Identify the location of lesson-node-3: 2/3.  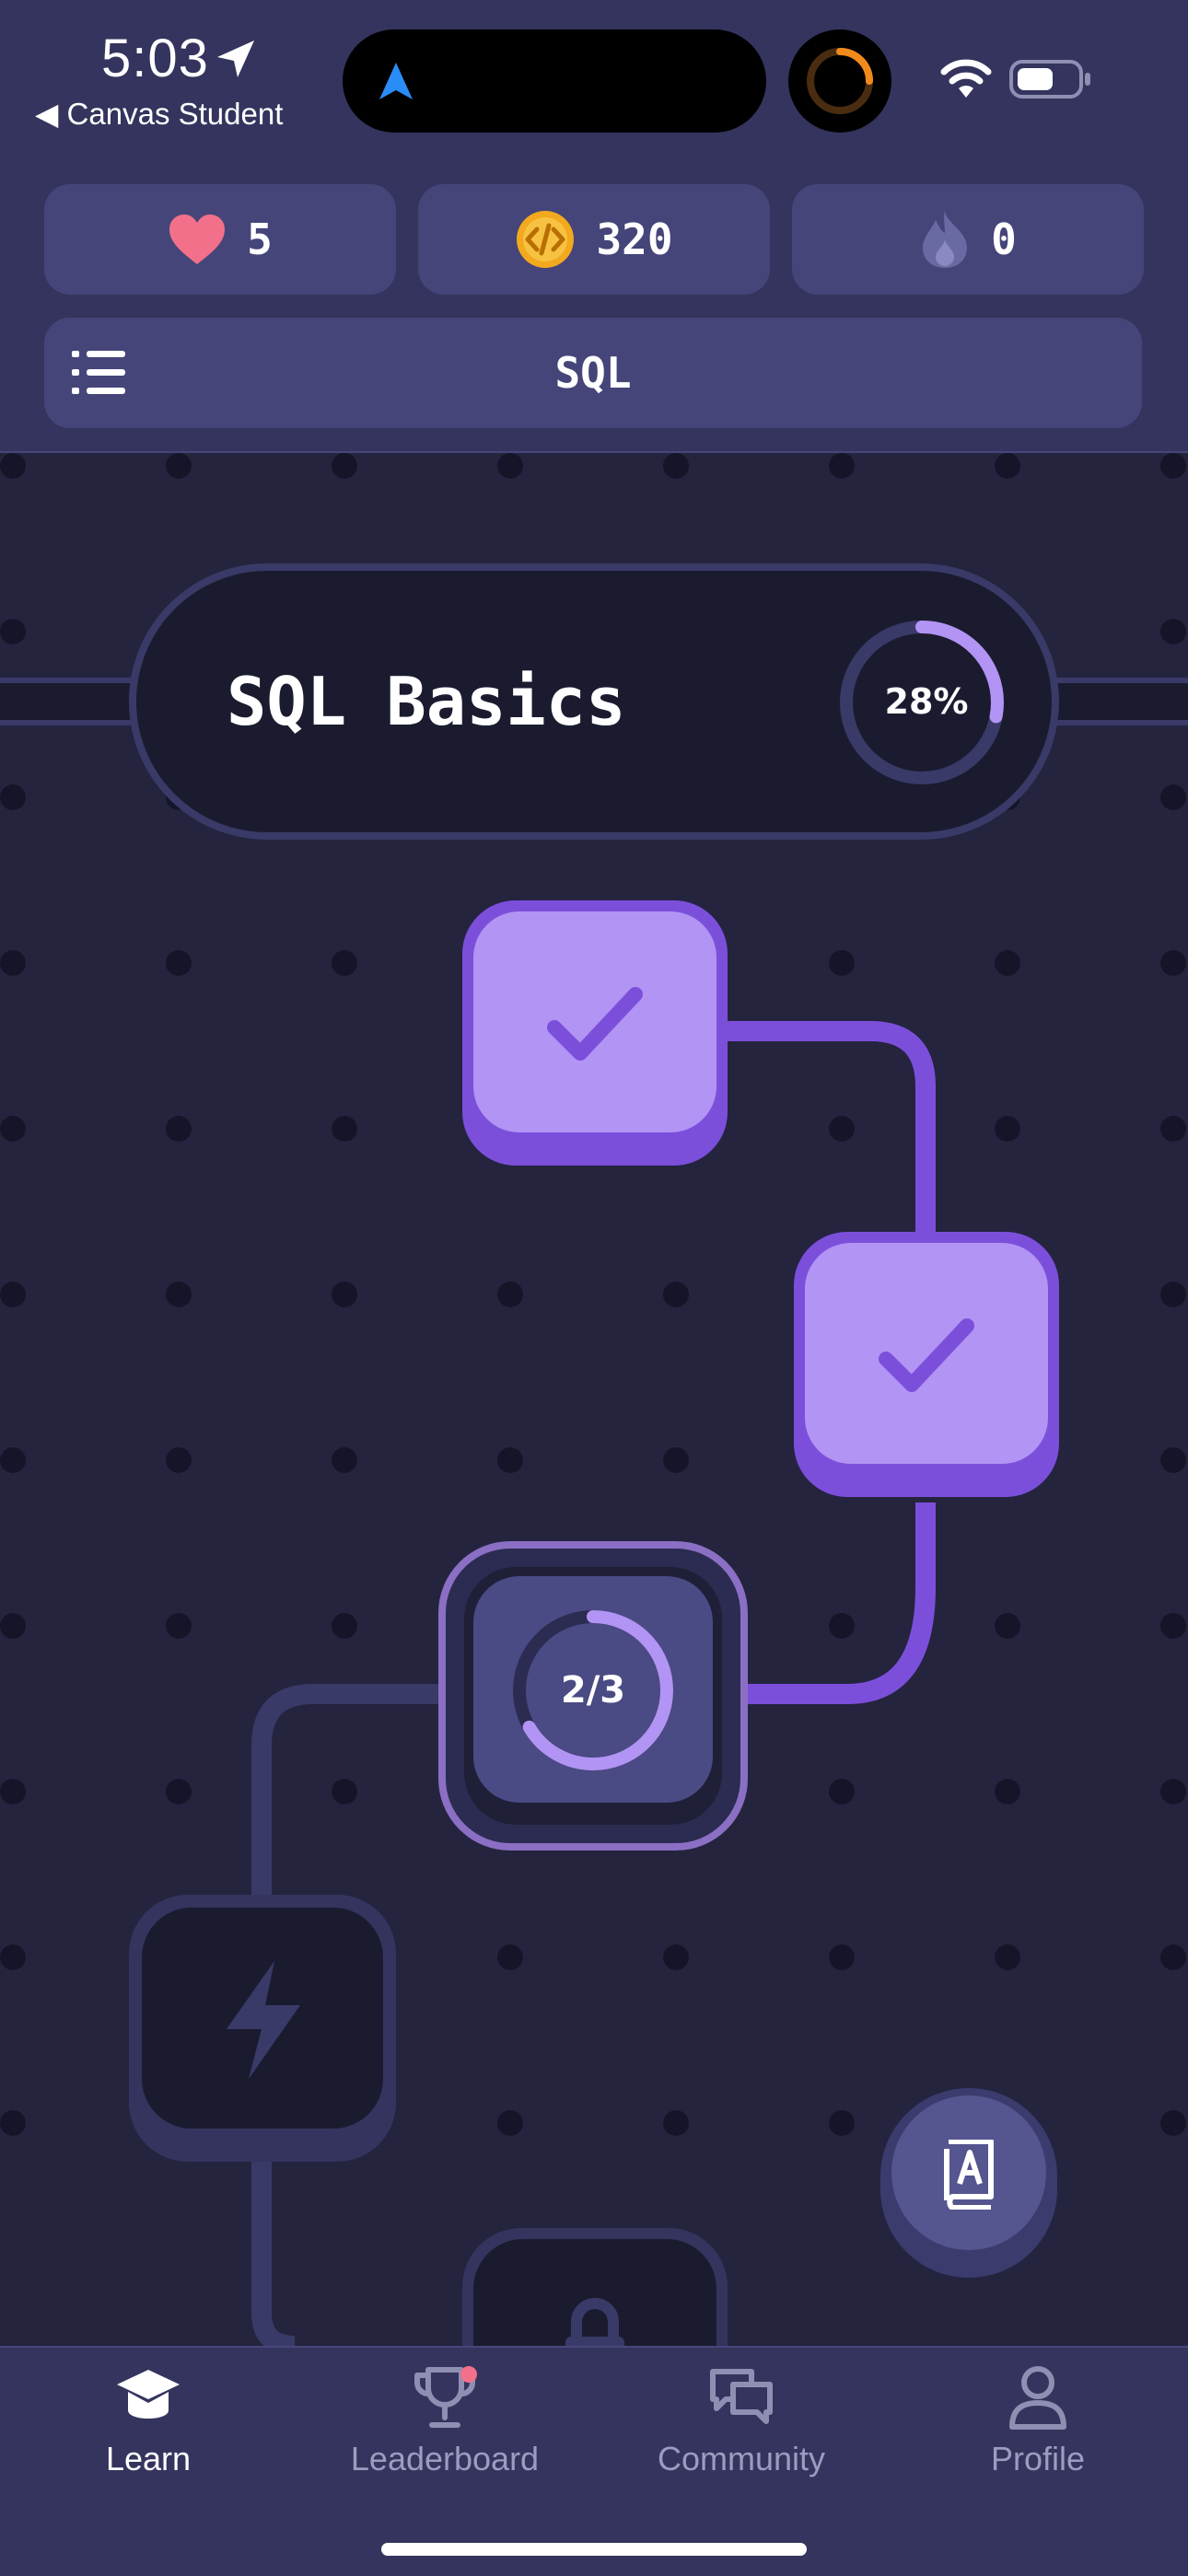
(593, 1696).